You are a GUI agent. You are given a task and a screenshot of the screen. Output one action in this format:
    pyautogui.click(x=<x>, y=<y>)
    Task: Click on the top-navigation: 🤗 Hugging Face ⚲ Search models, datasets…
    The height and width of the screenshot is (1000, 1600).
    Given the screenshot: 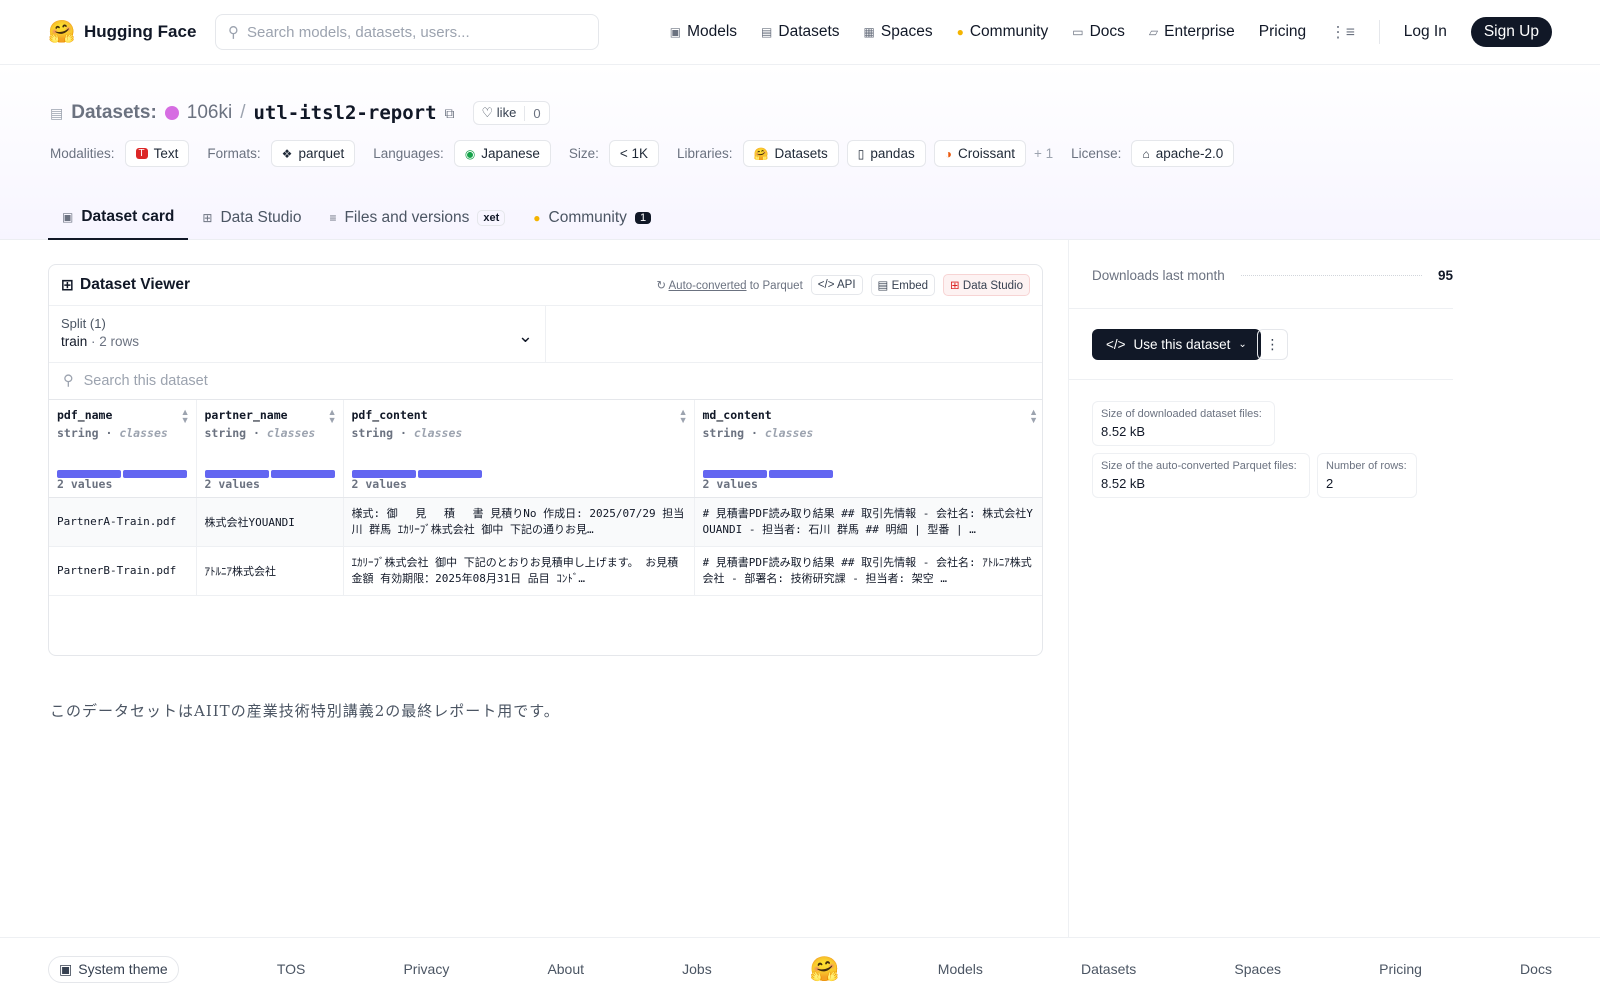 What is the action you would take?
    pyautogui.click(x=800, y=32)
    